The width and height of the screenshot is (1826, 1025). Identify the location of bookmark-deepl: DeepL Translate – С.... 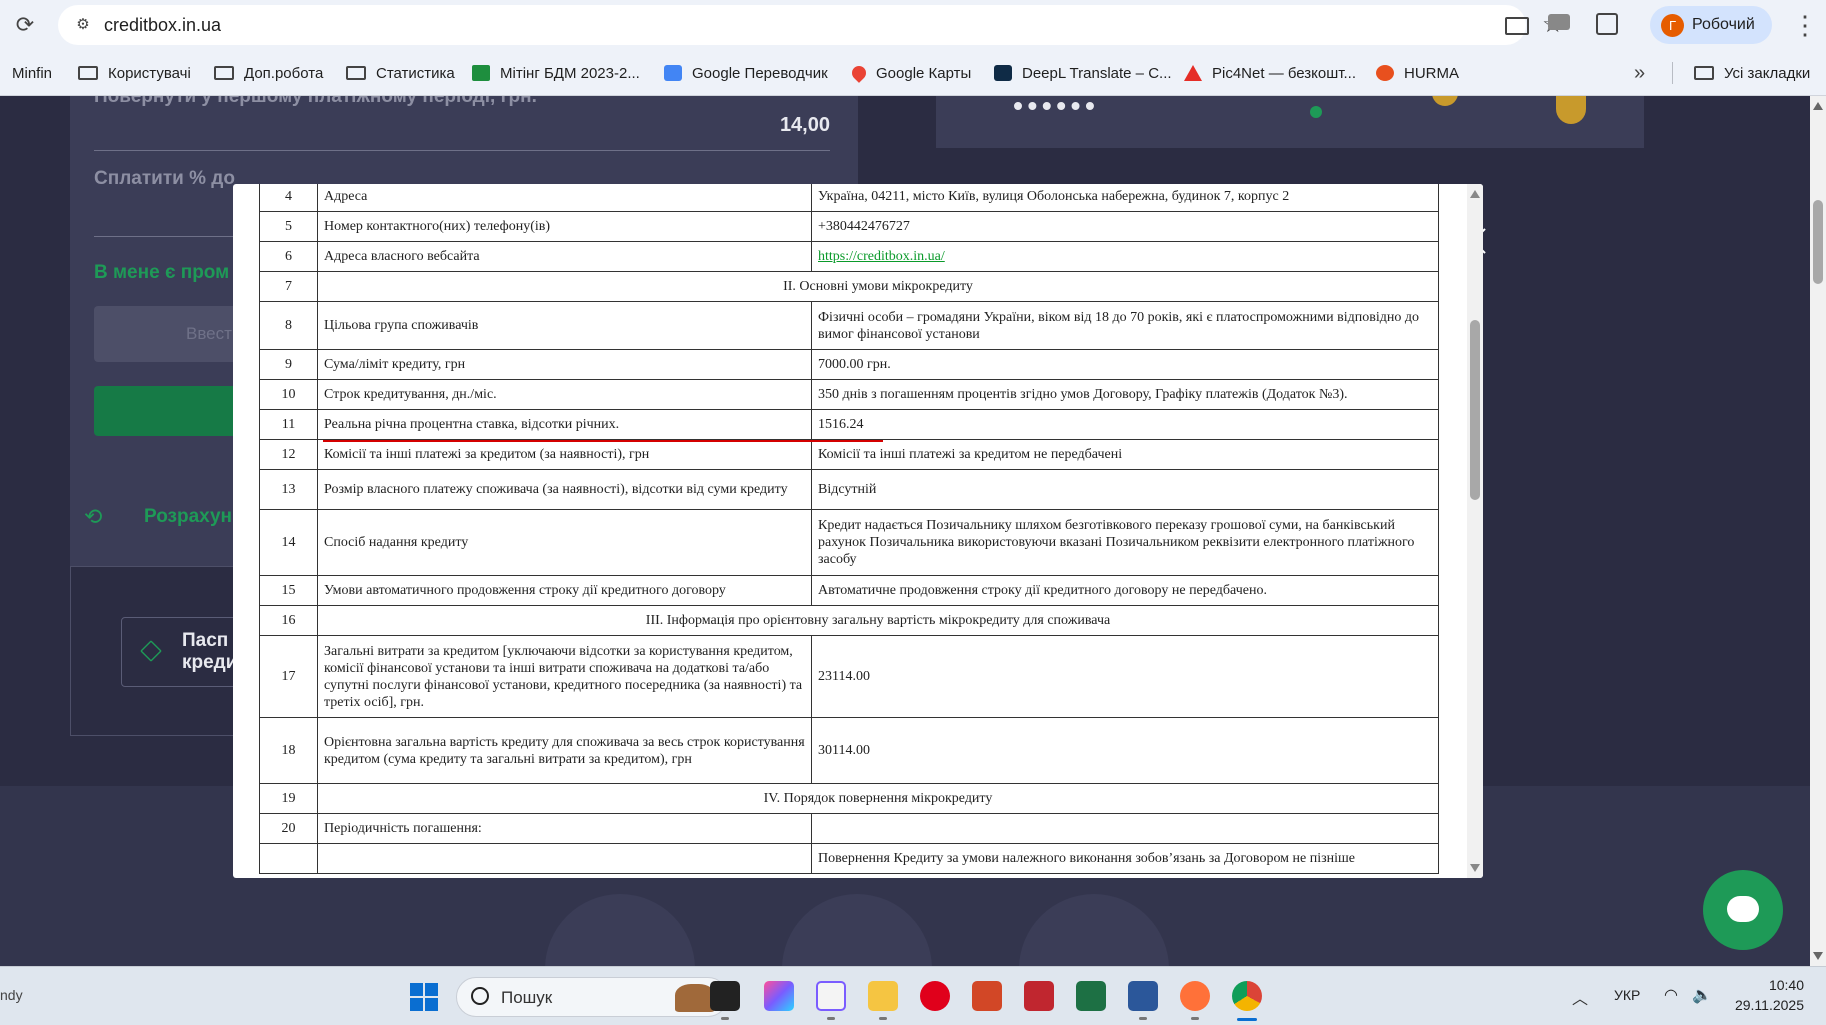
(1083, 73).